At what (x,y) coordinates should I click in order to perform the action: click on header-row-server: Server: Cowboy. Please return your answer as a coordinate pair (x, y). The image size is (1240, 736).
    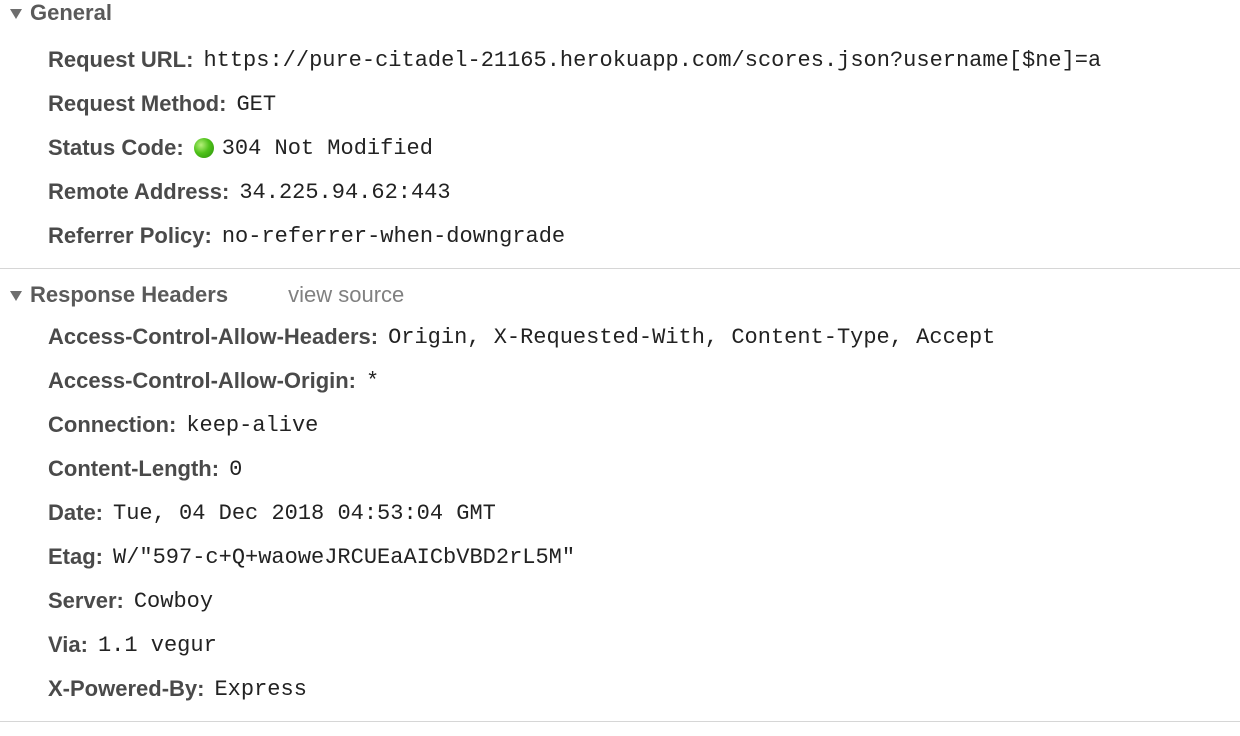
    Looking at the image, I should click on (620, 601).